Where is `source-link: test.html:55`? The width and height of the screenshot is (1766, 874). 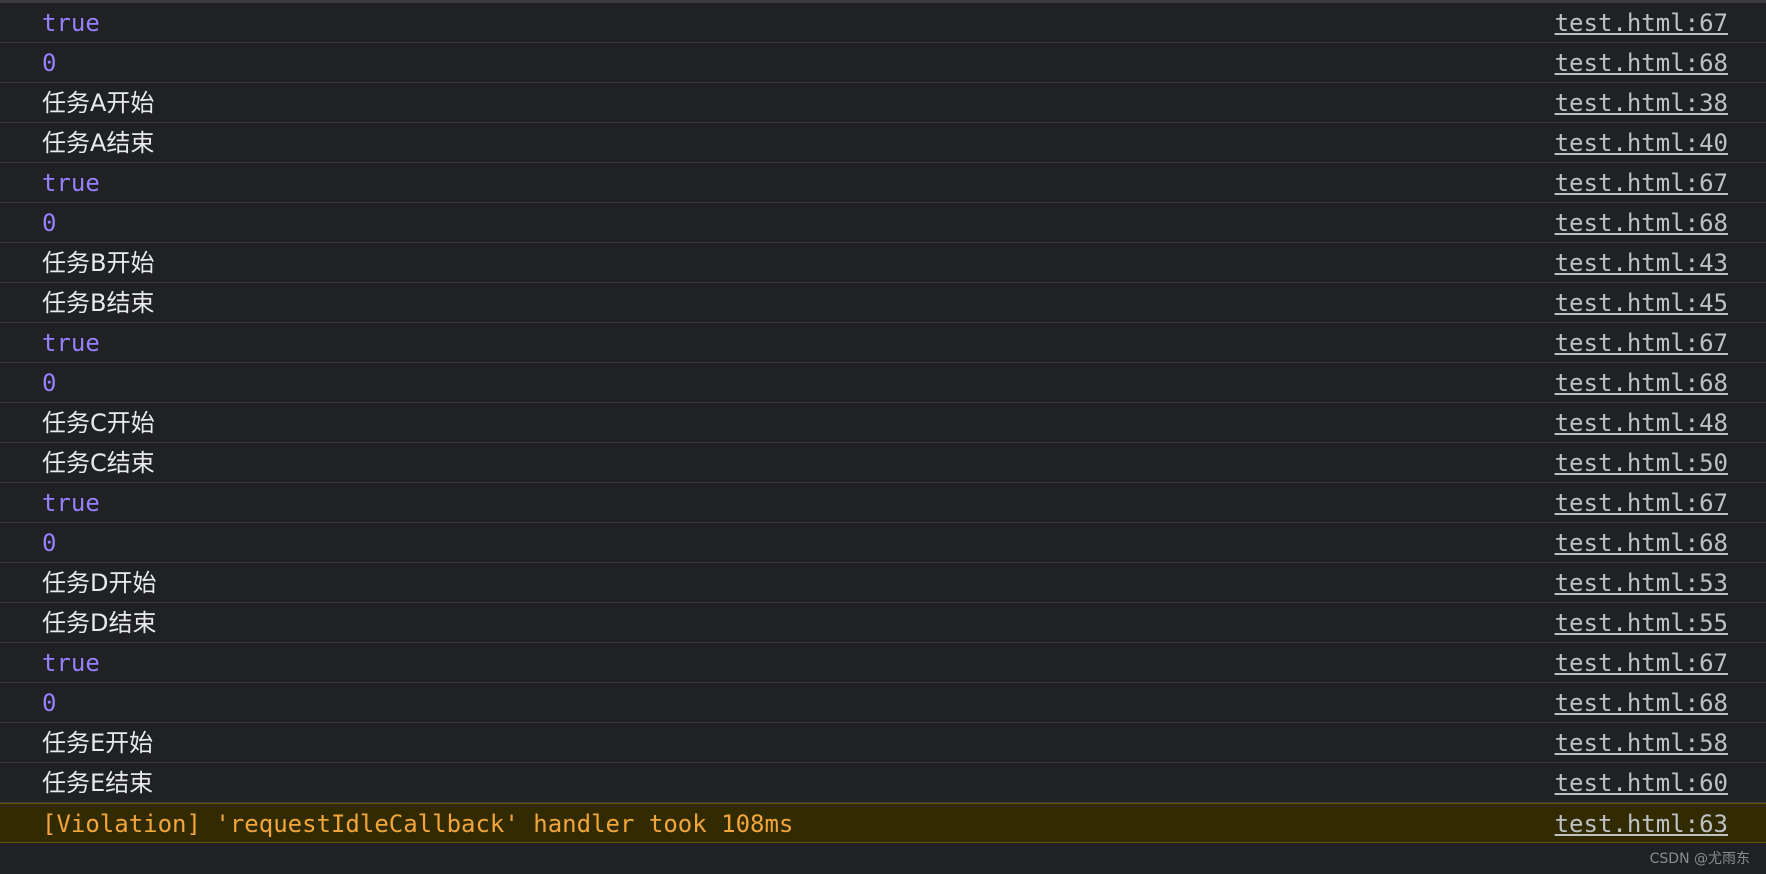
source-link: test.html:55 is located at coordinates (1641, 623).